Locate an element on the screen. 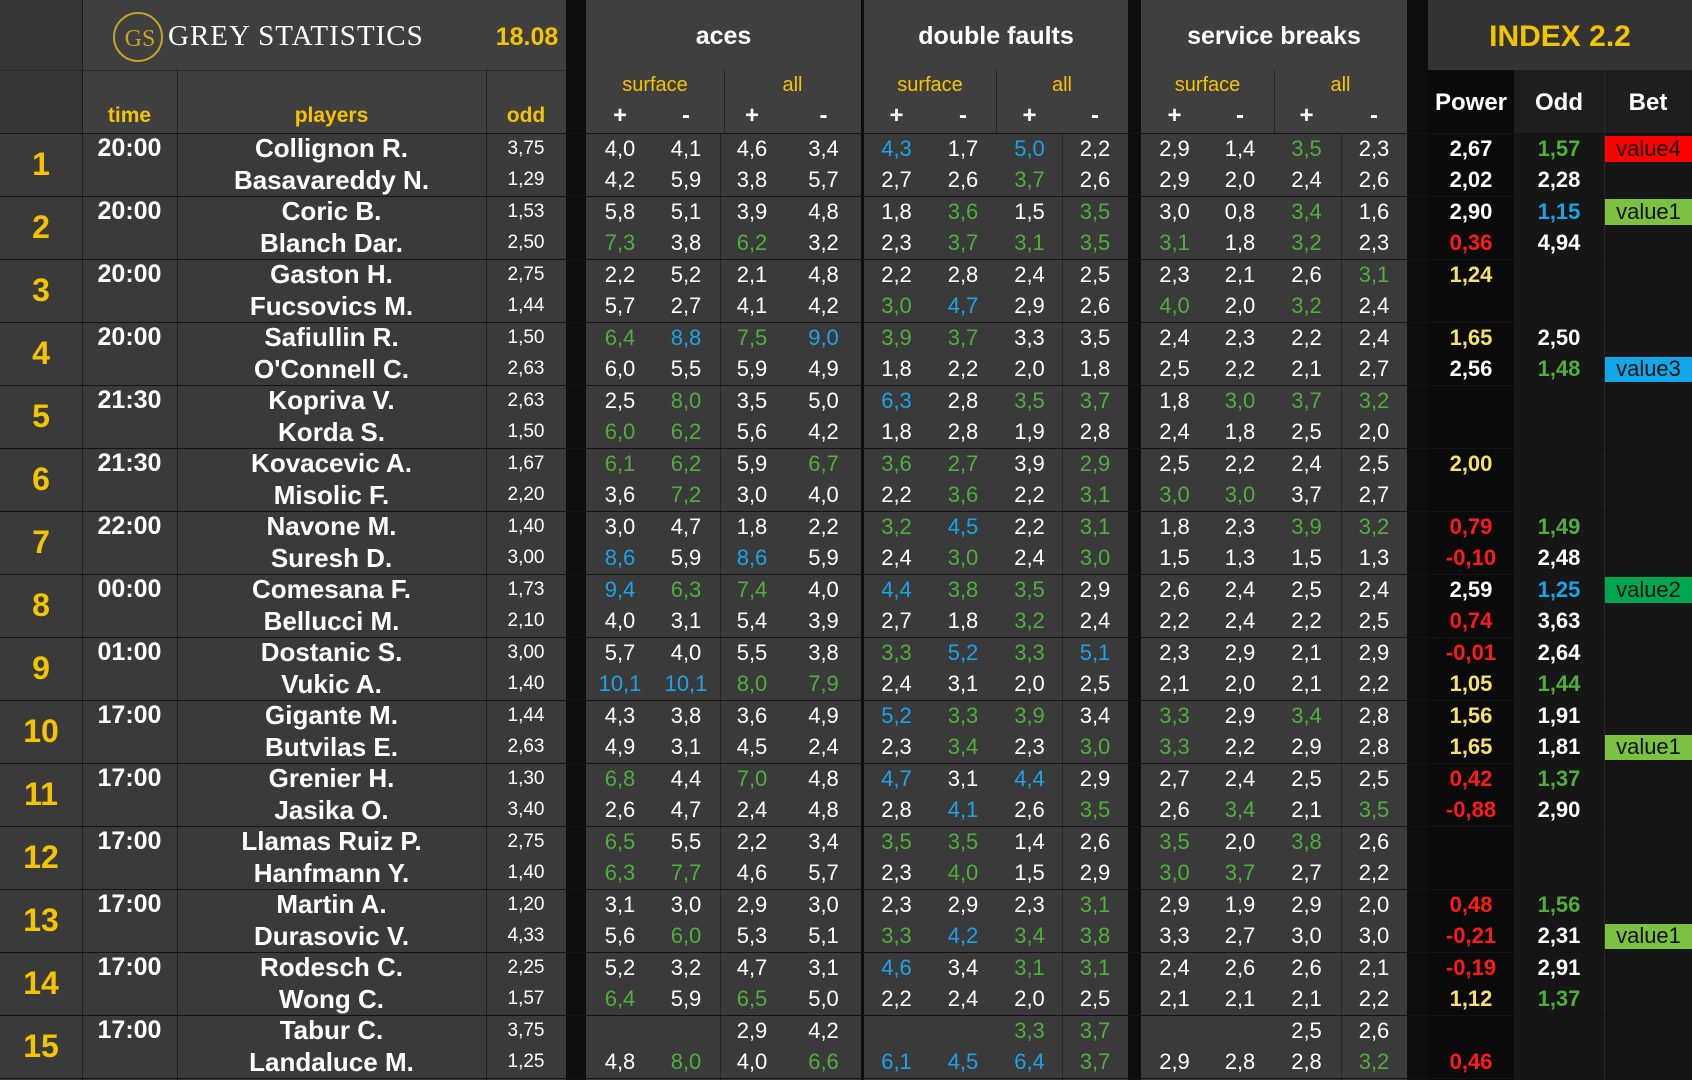 The width and height of the screenshot is (1692, 1080). stat-group-title: aces is located at coordinates (723, 35).